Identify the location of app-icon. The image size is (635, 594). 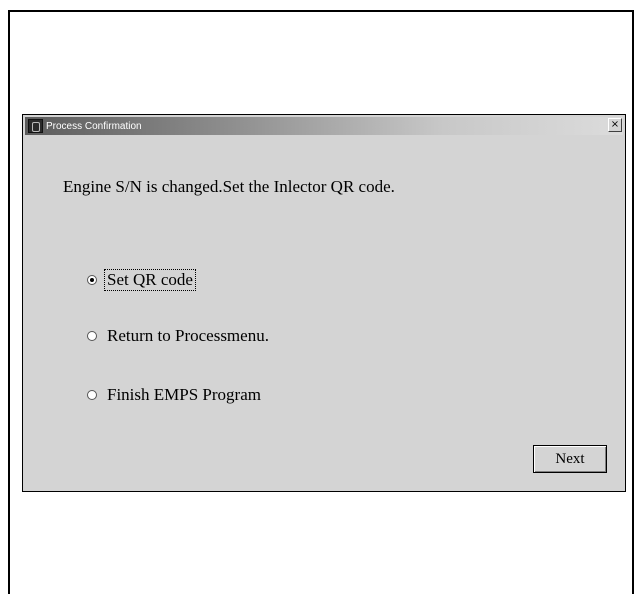
(35, 126).